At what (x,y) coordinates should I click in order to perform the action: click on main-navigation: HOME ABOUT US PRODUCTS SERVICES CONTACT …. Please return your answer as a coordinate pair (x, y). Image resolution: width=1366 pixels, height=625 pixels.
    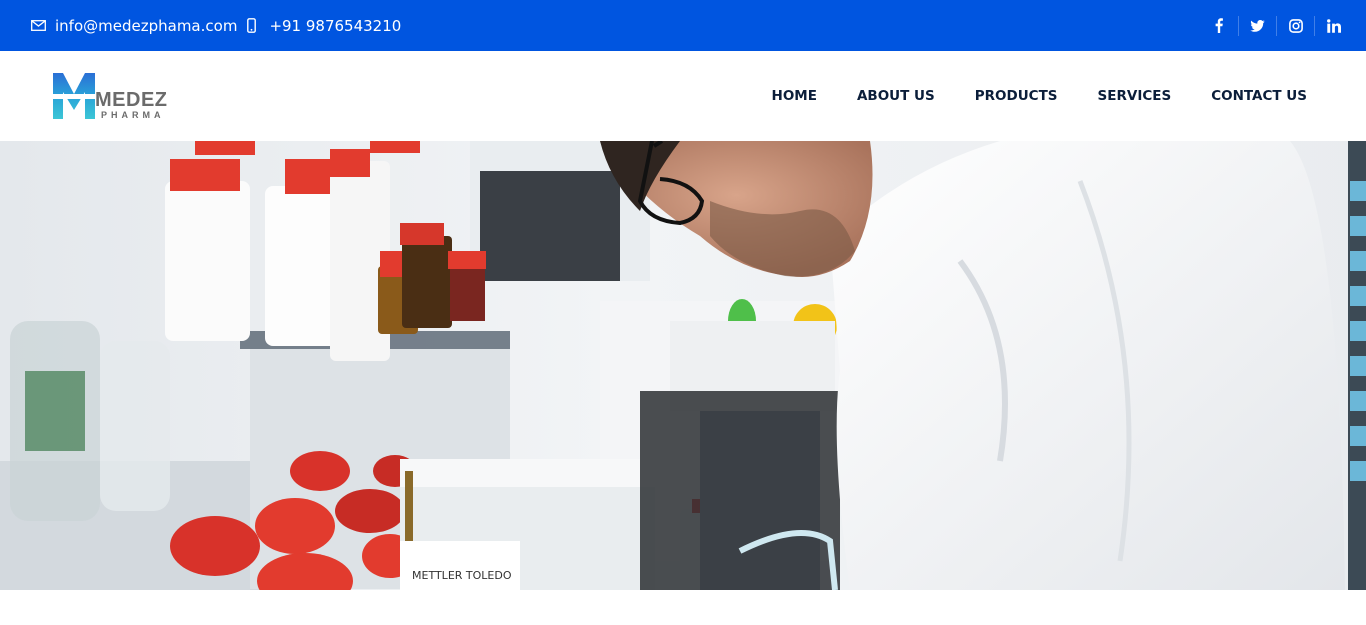
    Looking at the image, I should click on (1039, 96).